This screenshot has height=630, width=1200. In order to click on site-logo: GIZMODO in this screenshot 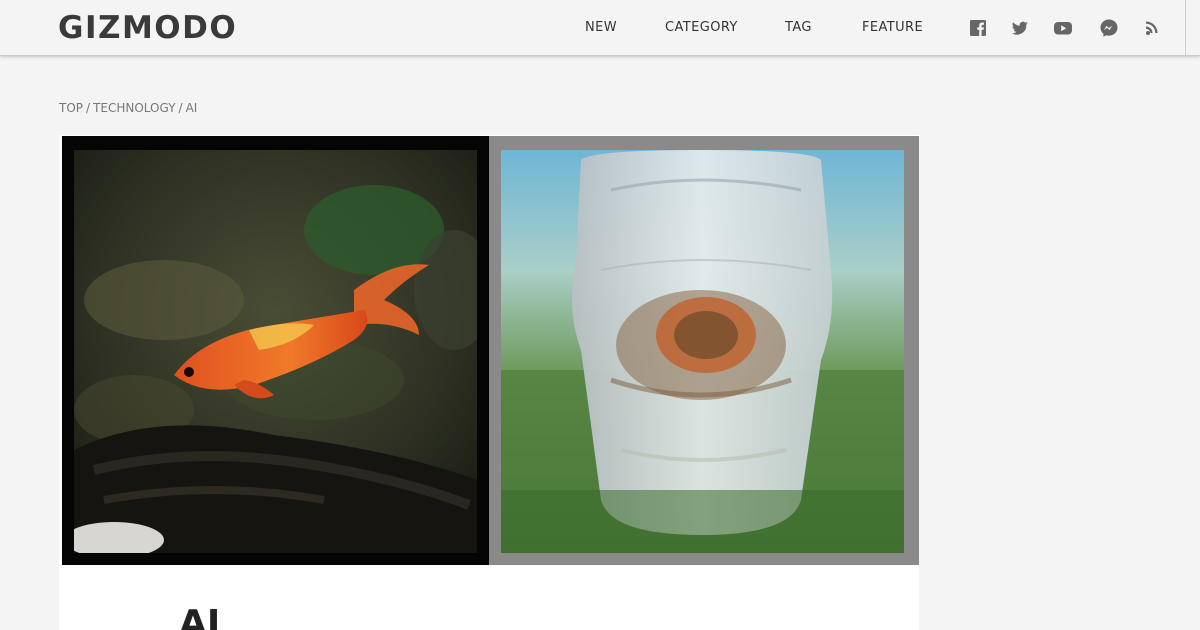, I will do `click(147, 28)`.